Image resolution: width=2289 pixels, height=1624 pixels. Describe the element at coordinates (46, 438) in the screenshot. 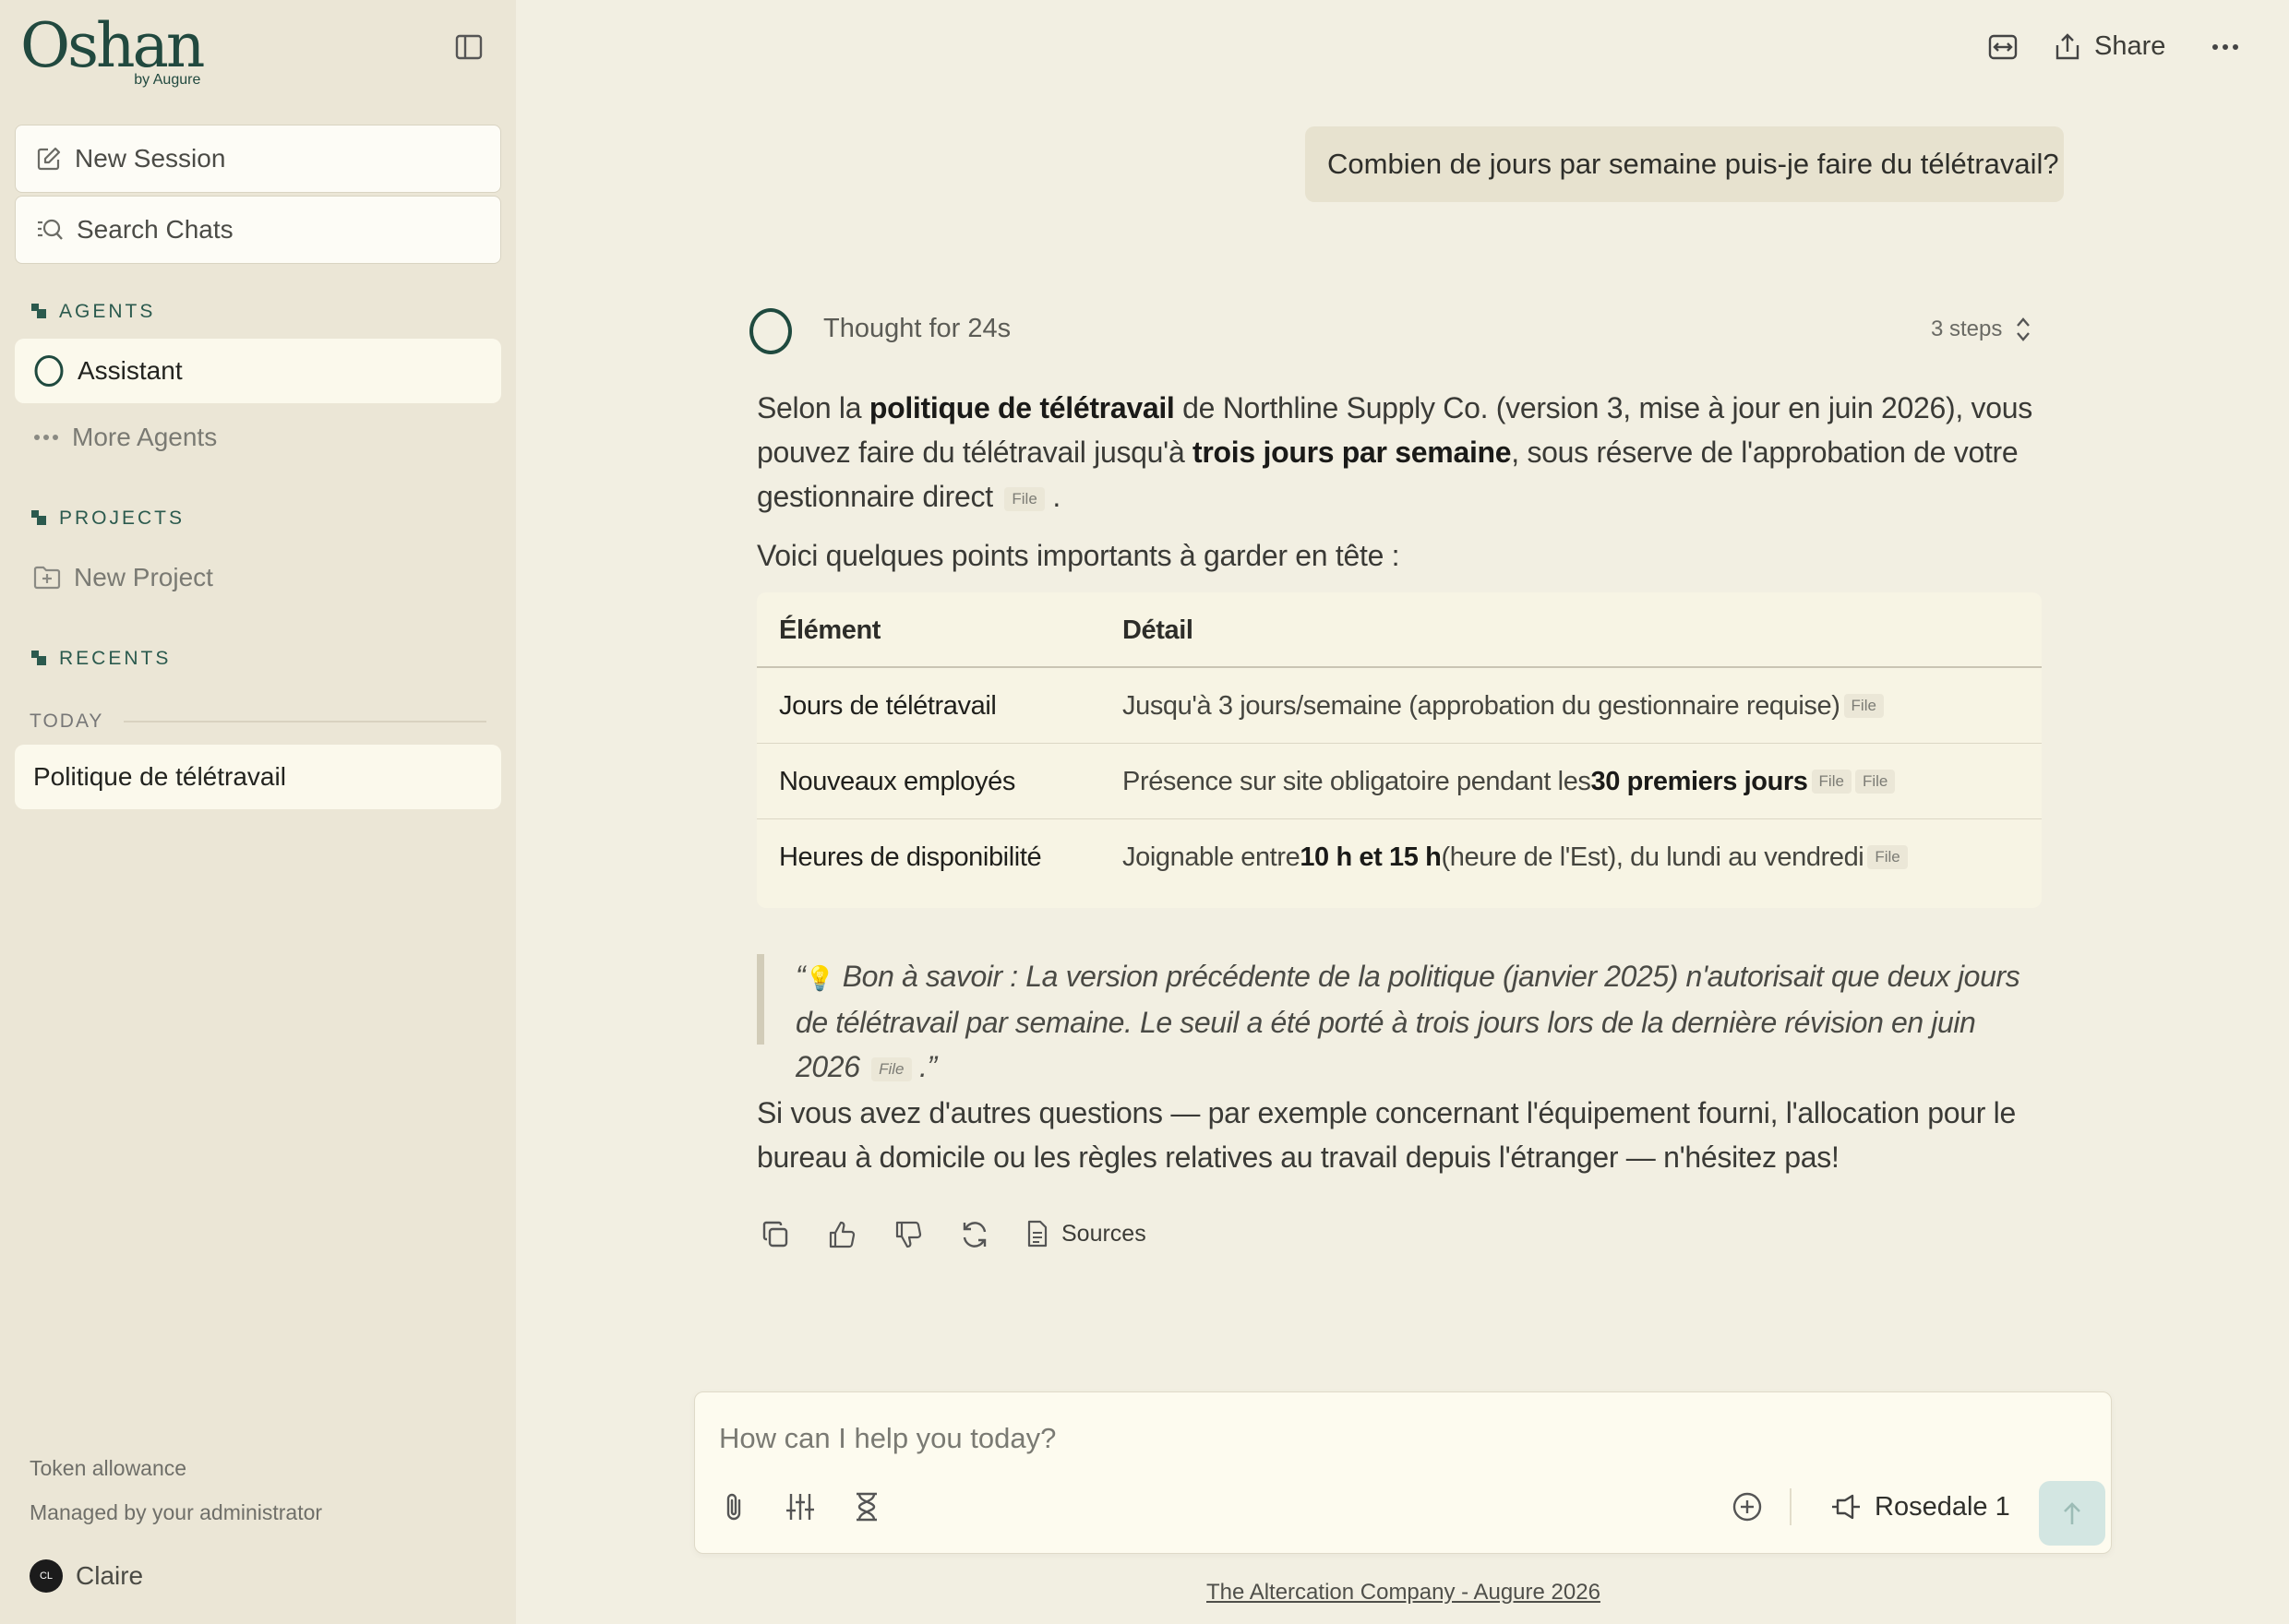

I see `more-dots-icon` at that location.